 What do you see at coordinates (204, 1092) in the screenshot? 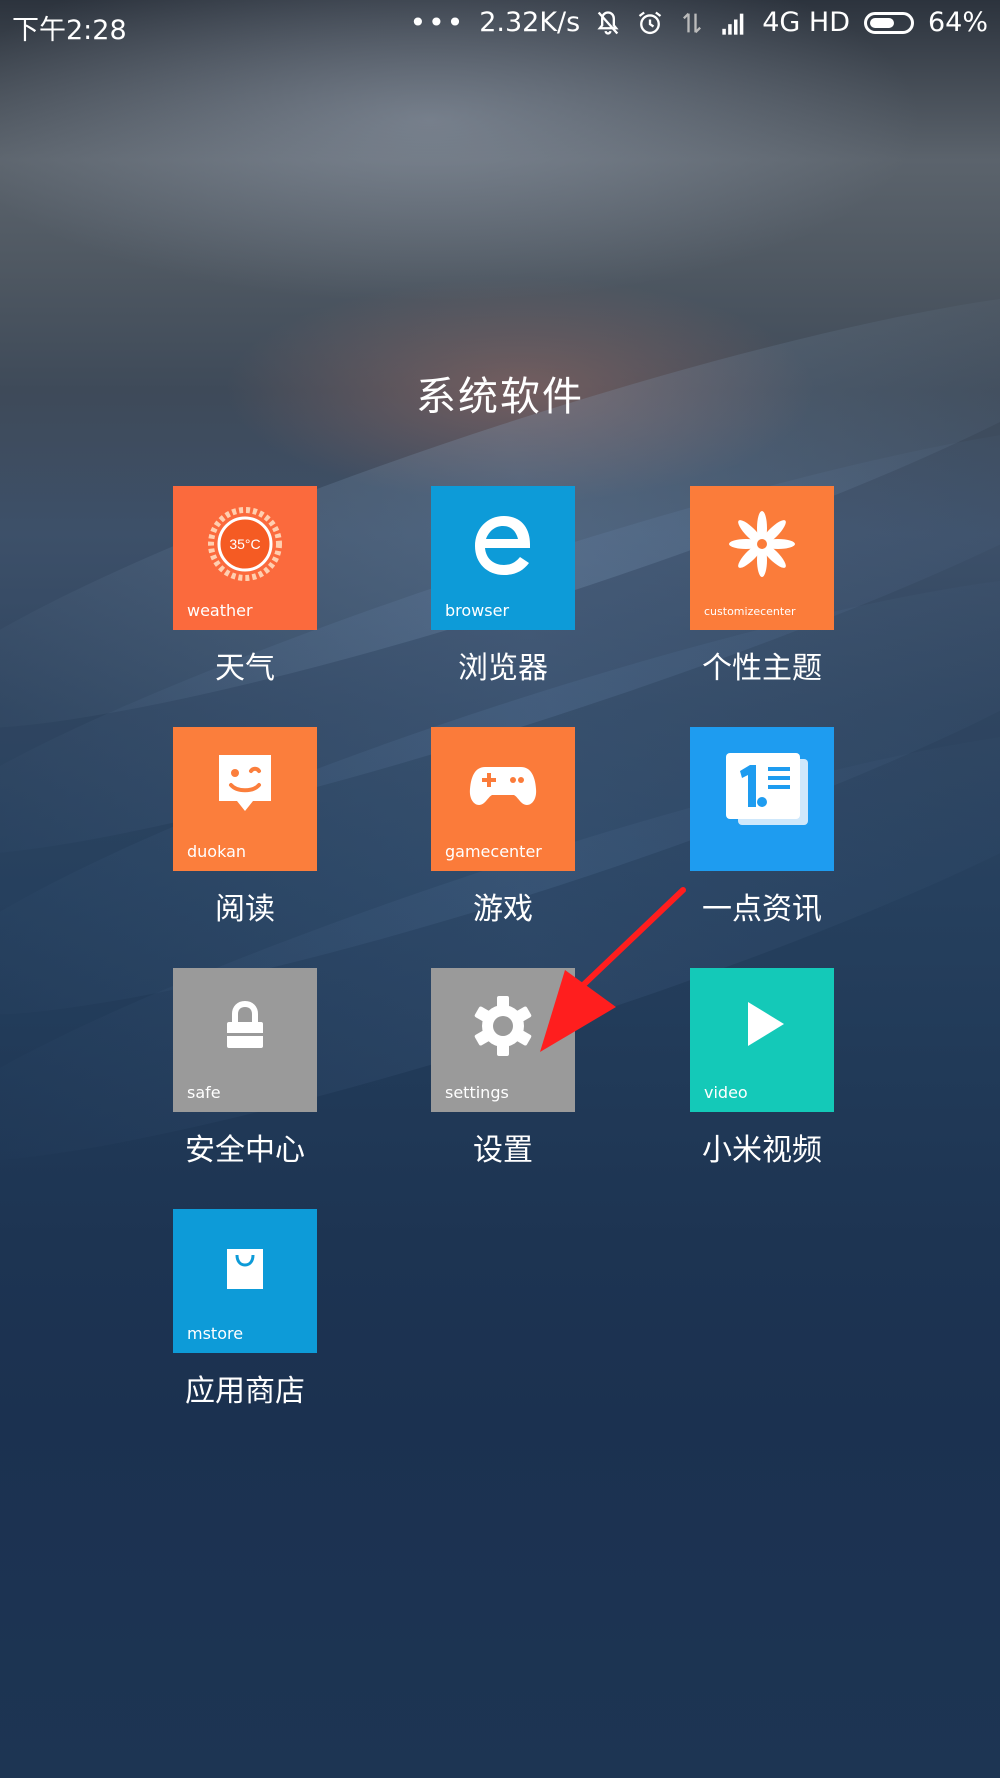
I see `tile-caption: safe` at bounding box center [204, 1092].